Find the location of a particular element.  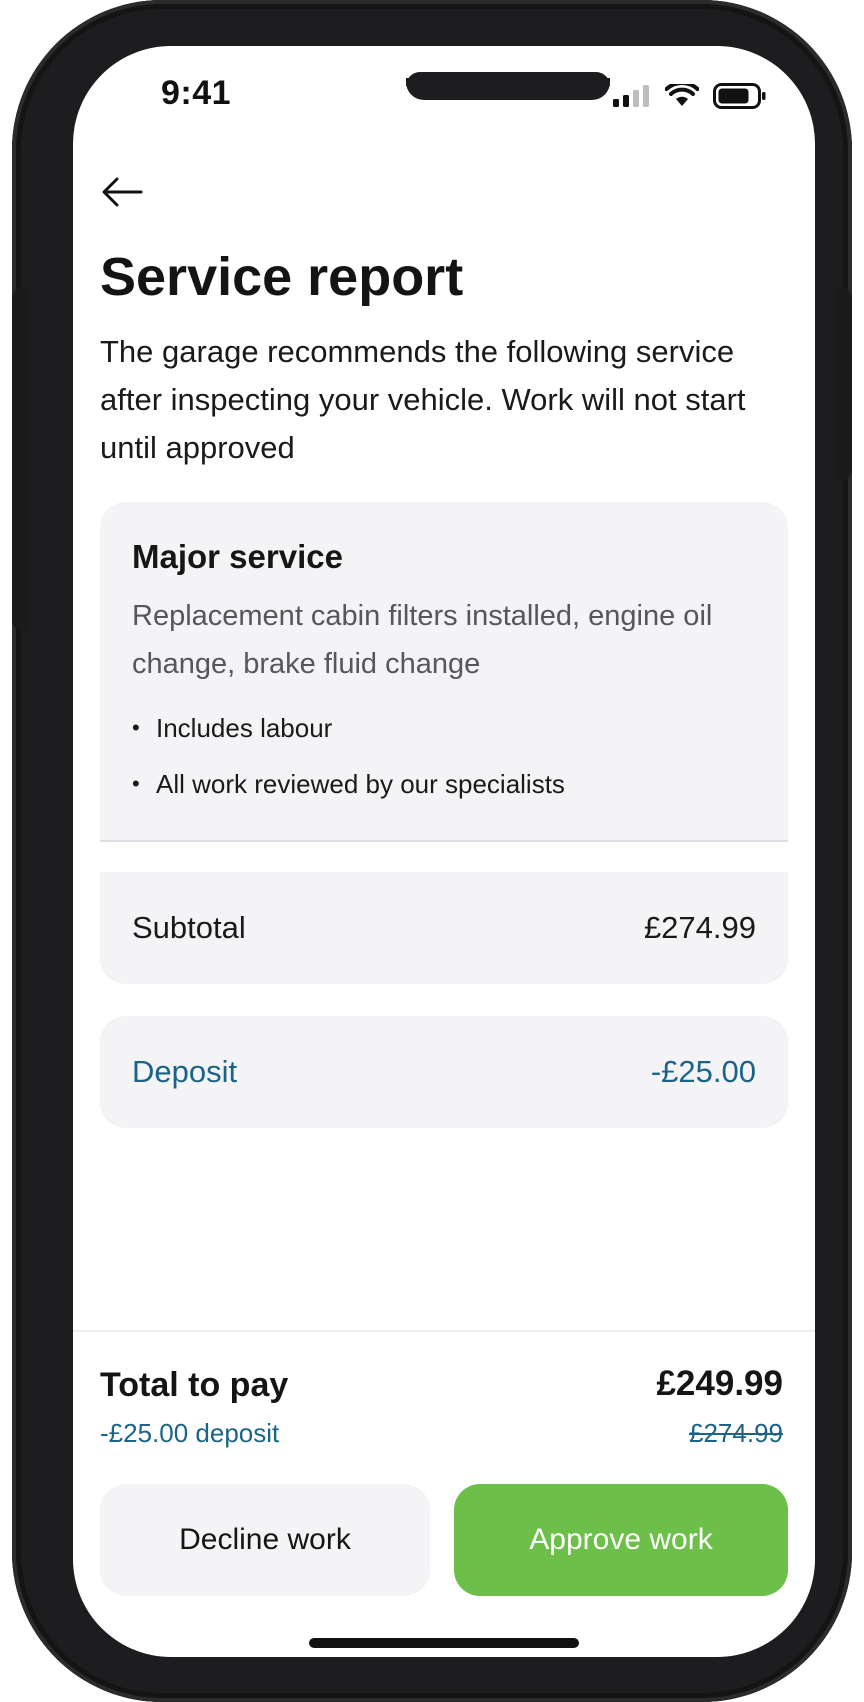

subtotal-value: £274.99 is located at coordinates (699, 927).